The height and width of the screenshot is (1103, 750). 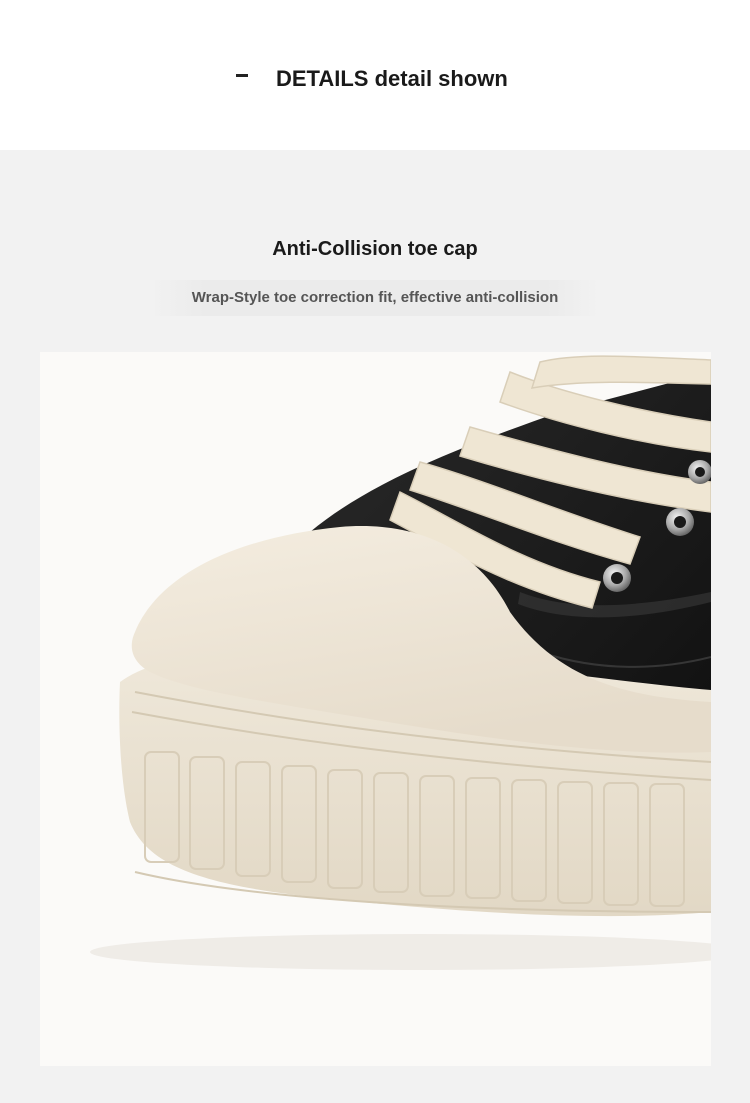 What do you see at coordinates (392, 78) in the screenshot?
I see `header-title: DETAILS detail shown` at bounding box center [392, 78].